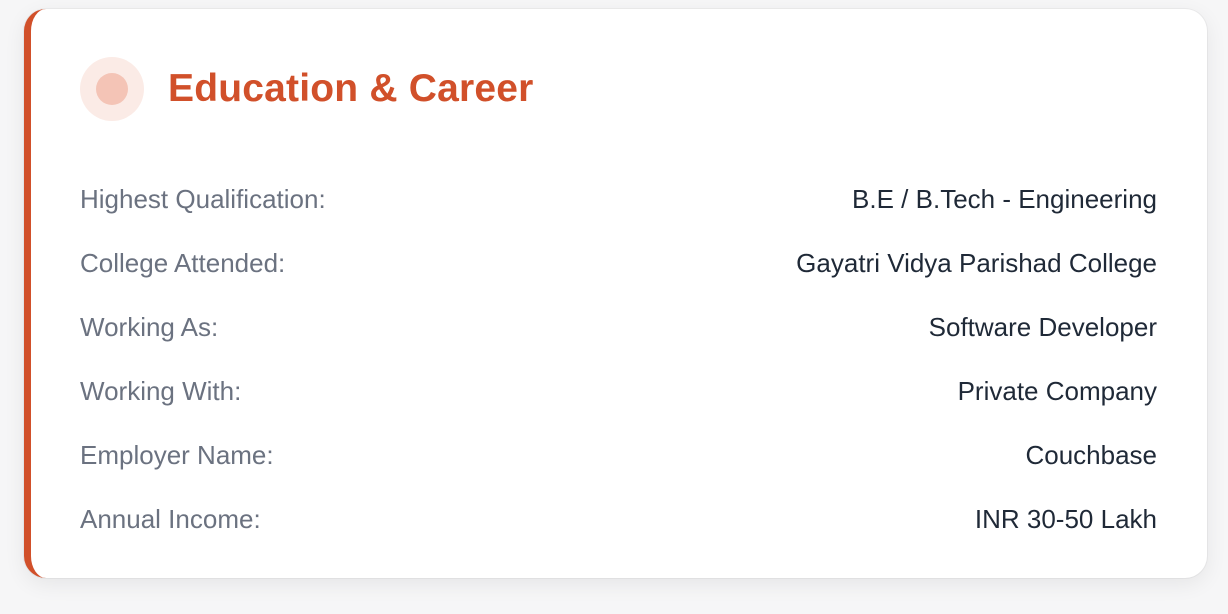 Image resolution: width=1228 pixels, height=614 pixels. I want to click on card-title: Education & Career, so click(351, 88).